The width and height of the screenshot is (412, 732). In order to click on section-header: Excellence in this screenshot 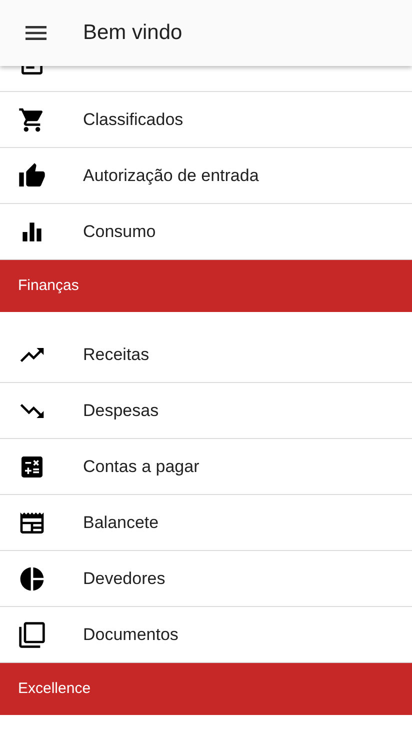, I will do `click(206, 689)`.